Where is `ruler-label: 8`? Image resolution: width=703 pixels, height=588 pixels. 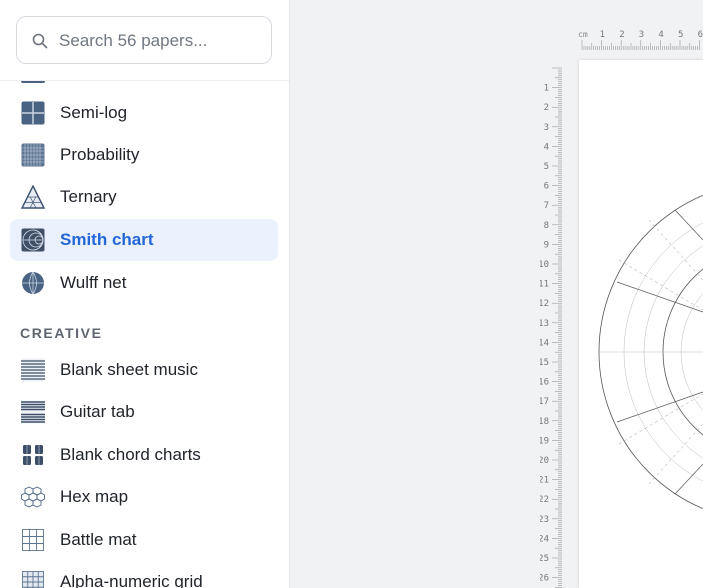 ruler-label: 8 is located at coordinates (546, 226).